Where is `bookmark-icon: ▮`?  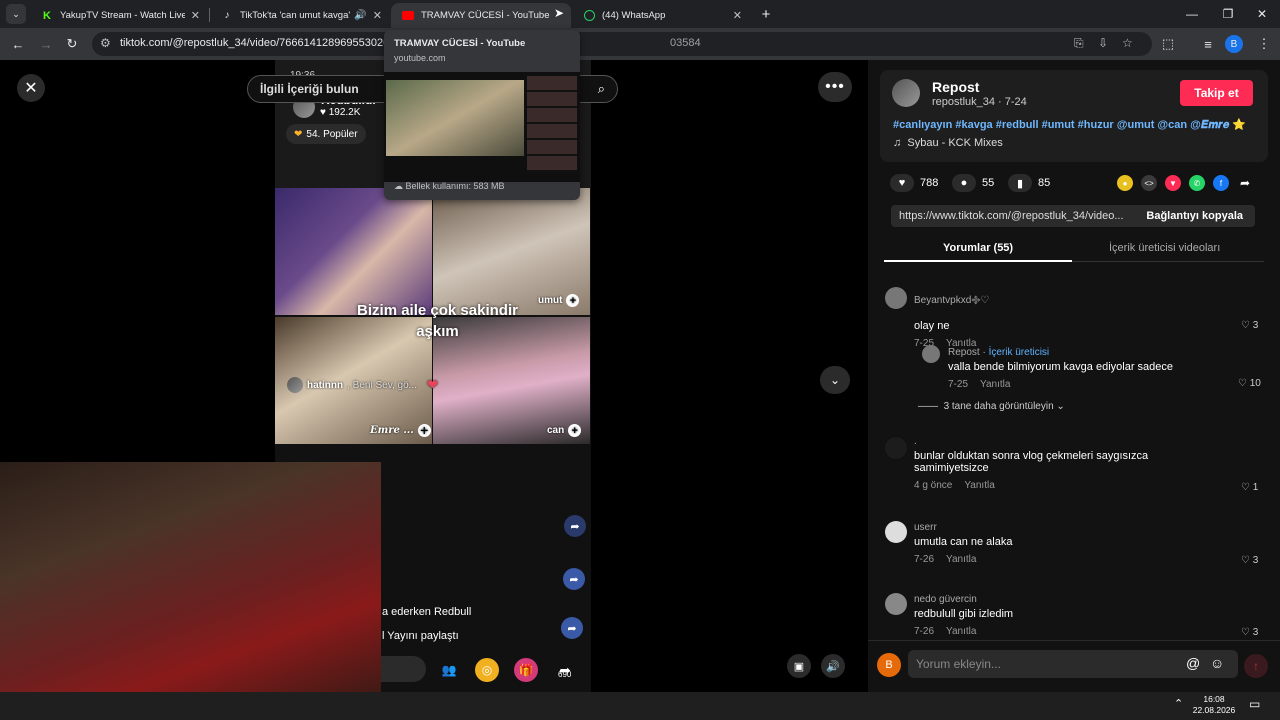
bookmark-icon: ▮ is located at coordinates (1020, 183).